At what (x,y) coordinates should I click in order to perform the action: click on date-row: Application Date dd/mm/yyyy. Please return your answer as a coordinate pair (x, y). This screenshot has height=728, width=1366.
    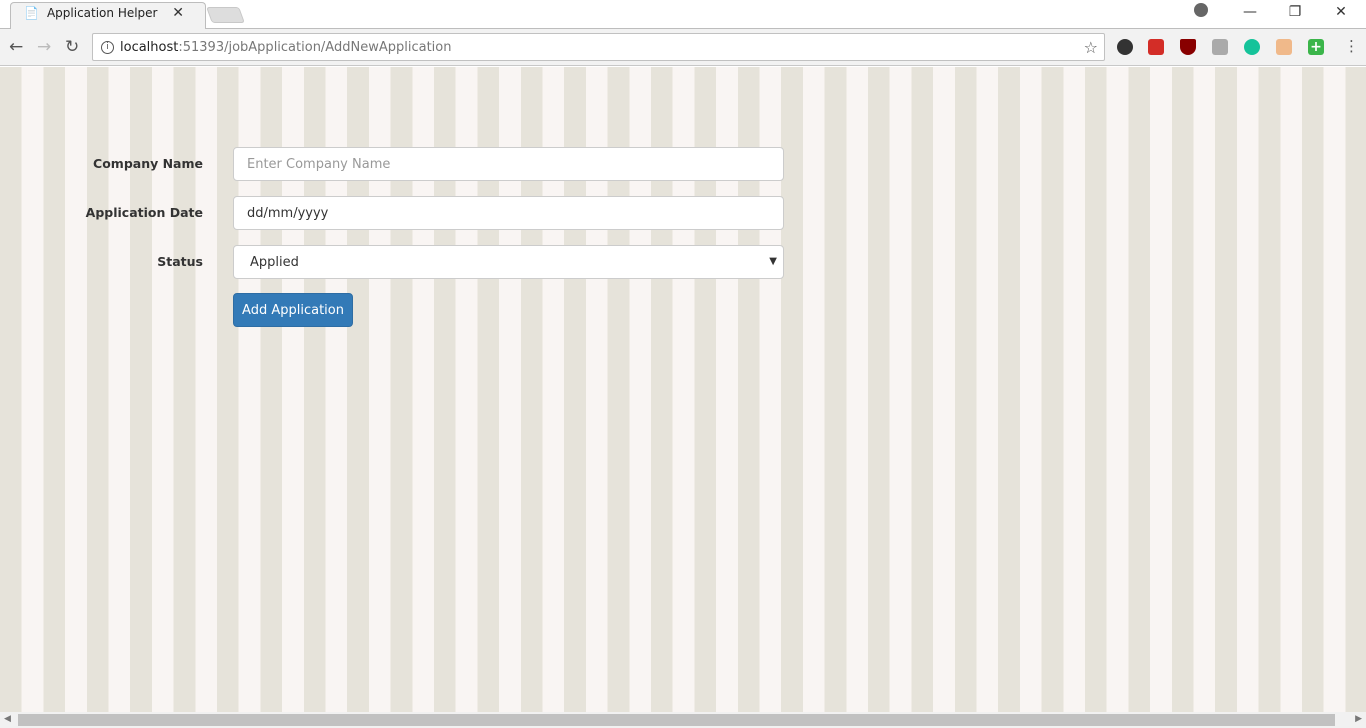
    Looking at the image, I should click on (400, 213).